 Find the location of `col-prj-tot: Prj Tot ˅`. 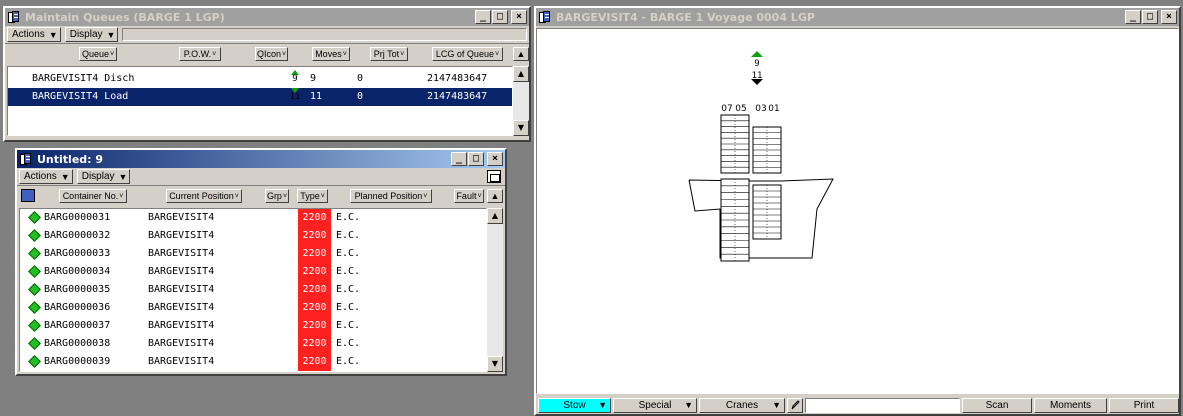

col-prj-tot: Prj Tot ˅ is located at coordinates (389, 54).